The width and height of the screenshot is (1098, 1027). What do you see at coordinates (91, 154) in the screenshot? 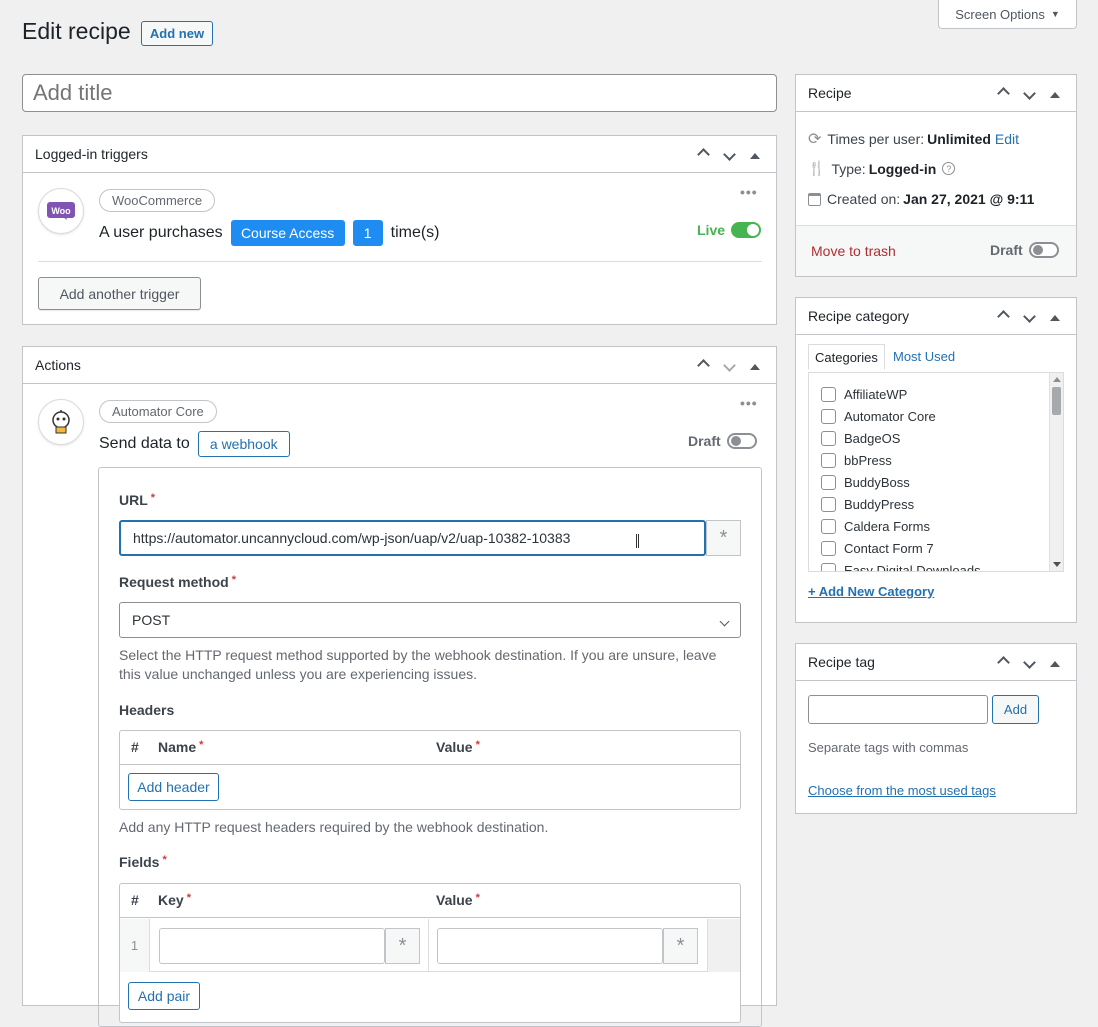
I see `triggers-heading: Logged-in triggers` at bounding box center [91, 154].